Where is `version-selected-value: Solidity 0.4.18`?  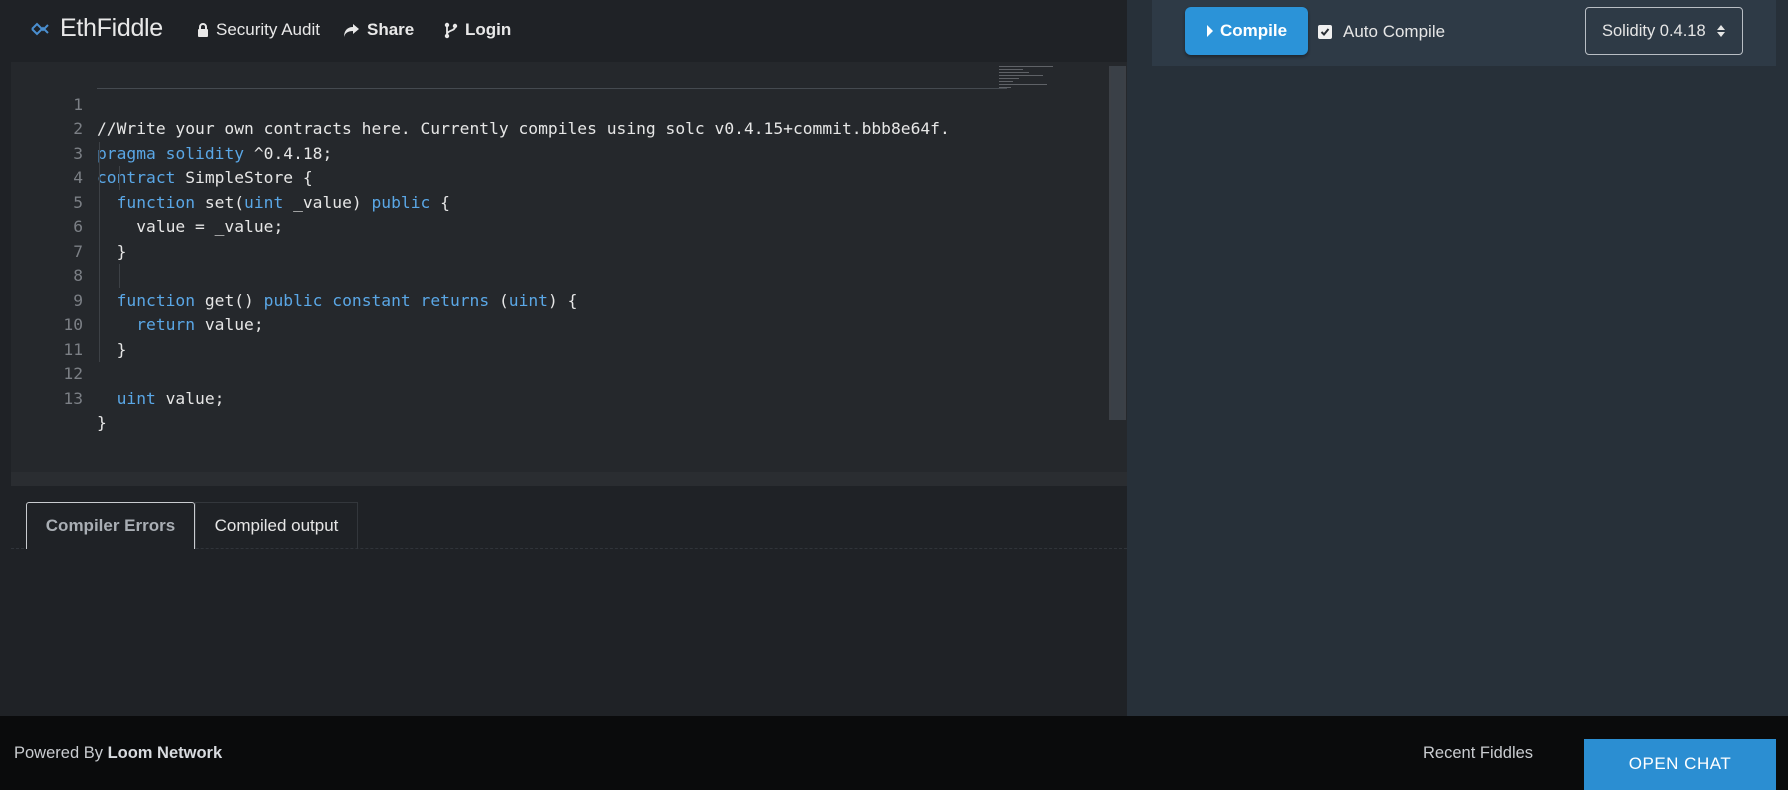 version-selected-value: Solidity 0.4.18 is located at coordinates (1654, 30).